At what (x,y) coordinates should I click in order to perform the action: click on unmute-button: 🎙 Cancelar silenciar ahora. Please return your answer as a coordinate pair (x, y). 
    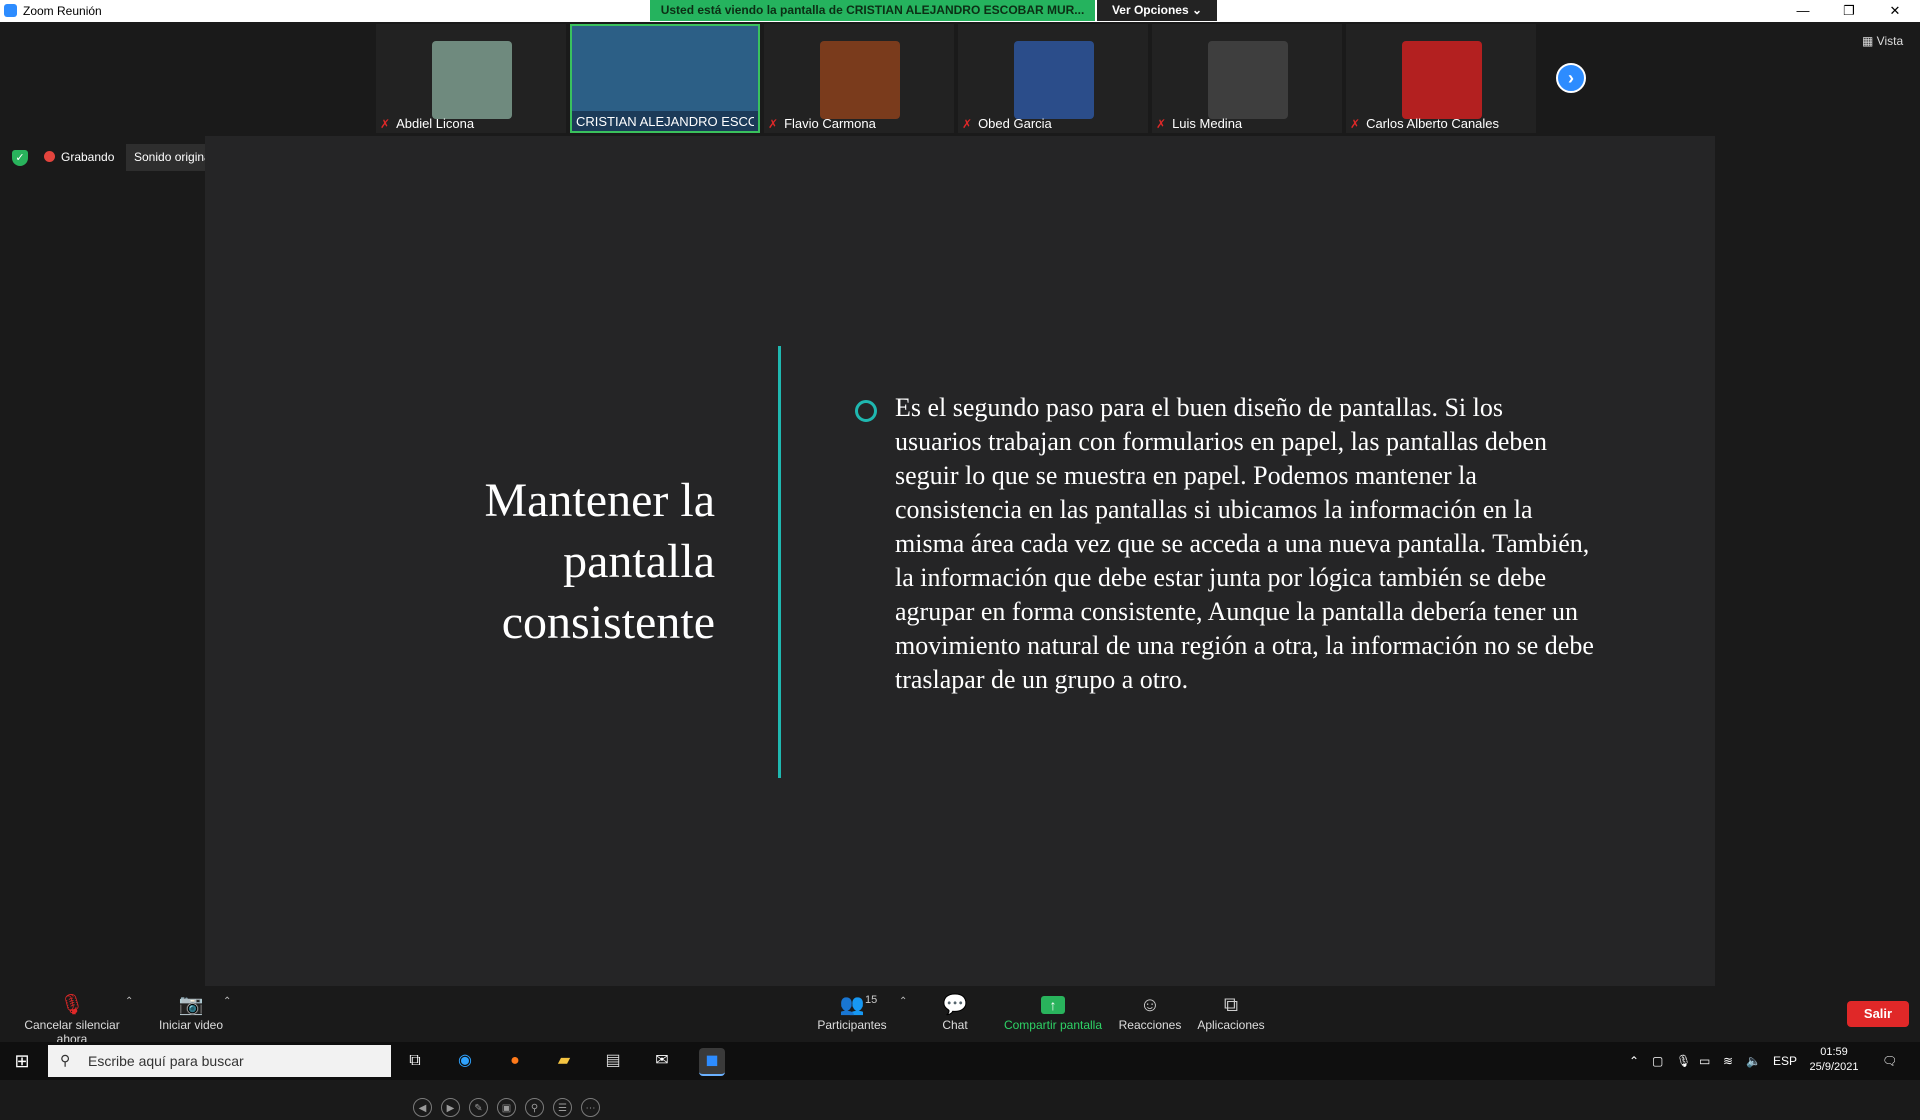
    Looking at the image, I should click on (72, 1019).